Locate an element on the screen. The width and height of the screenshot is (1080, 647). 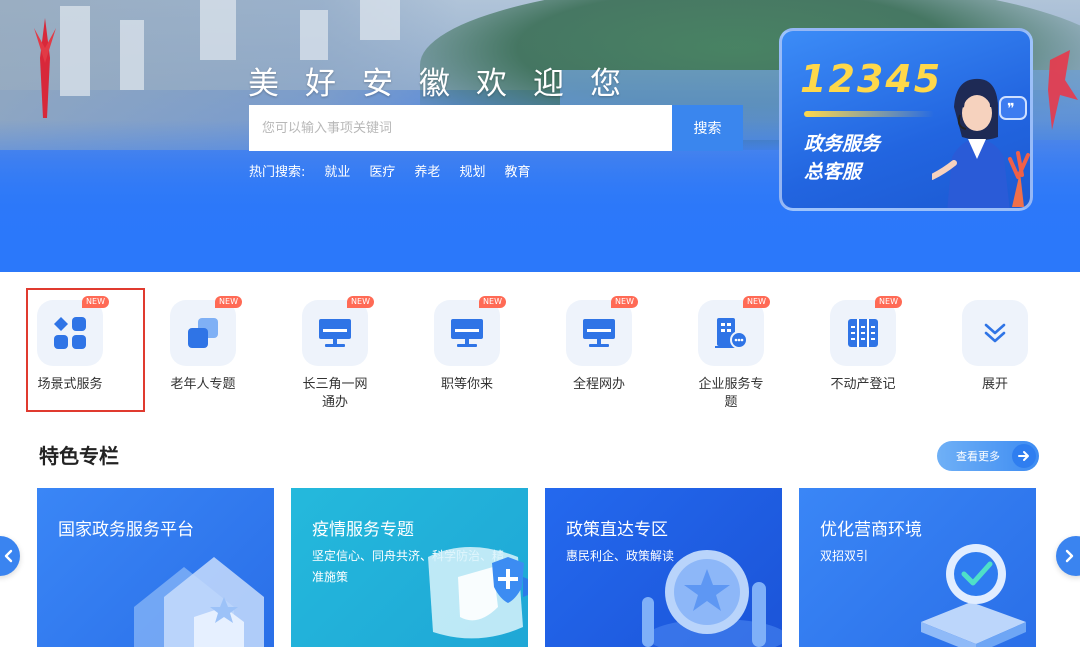
shield-mask-illustration-icon is located at coordinates (478, 593).